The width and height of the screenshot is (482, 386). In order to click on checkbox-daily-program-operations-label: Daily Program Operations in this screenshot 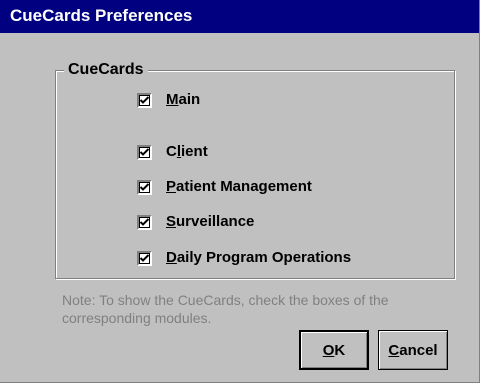, I will do `click(259, 257)`.